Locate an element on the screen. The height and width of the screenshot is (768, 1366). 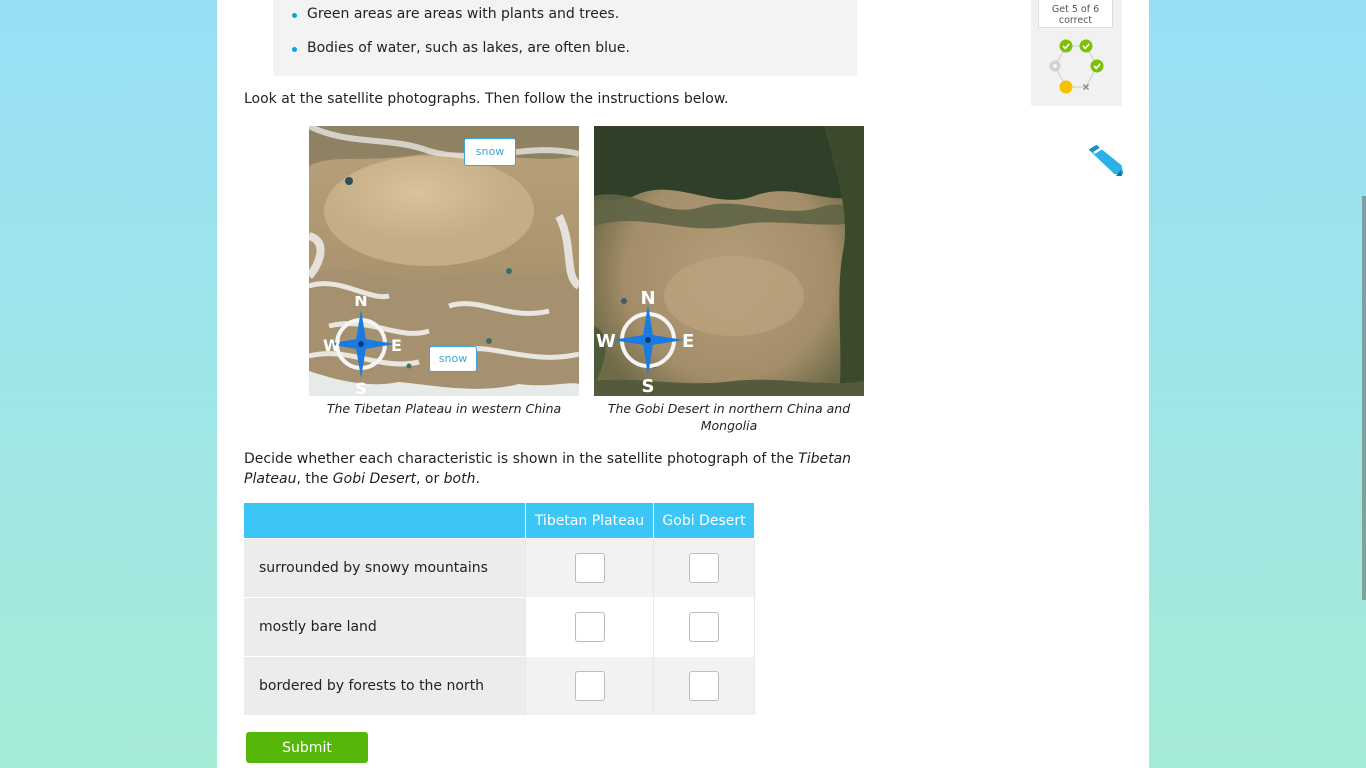
photo-caption: The Tibetan Plateau in western China is located at coordinates (444, 408).